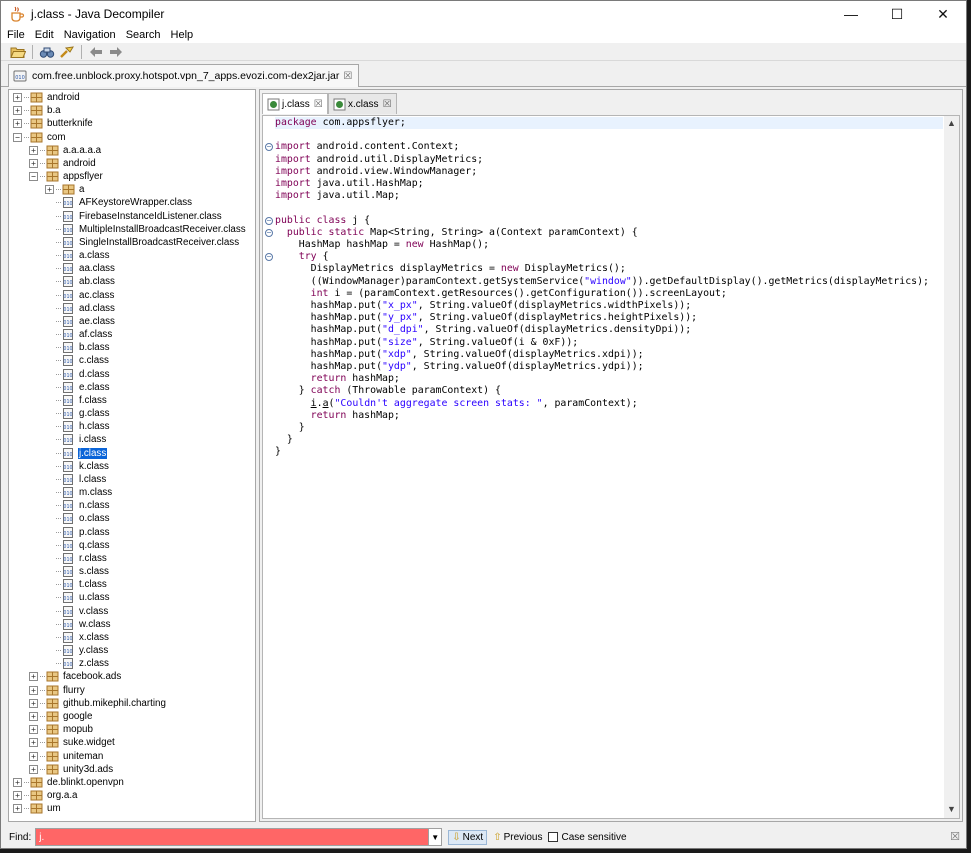  What do you see at coordinates (77, 611) in the screenshot?
I see `tree-class-item: 010 v.class` at bounding box center [77, 611].